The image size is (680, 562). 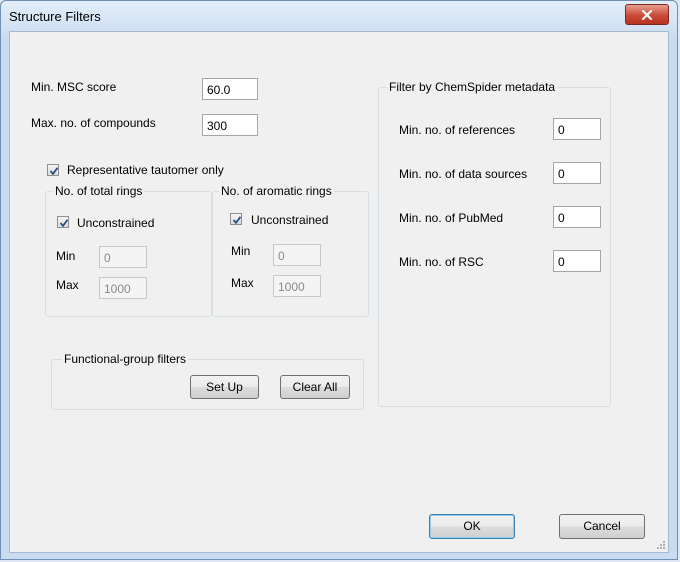 What do you see at coordinates (224, 387) in the screenshot?
I see `set-up-button: Set Up` at bounding box center [224, 387].